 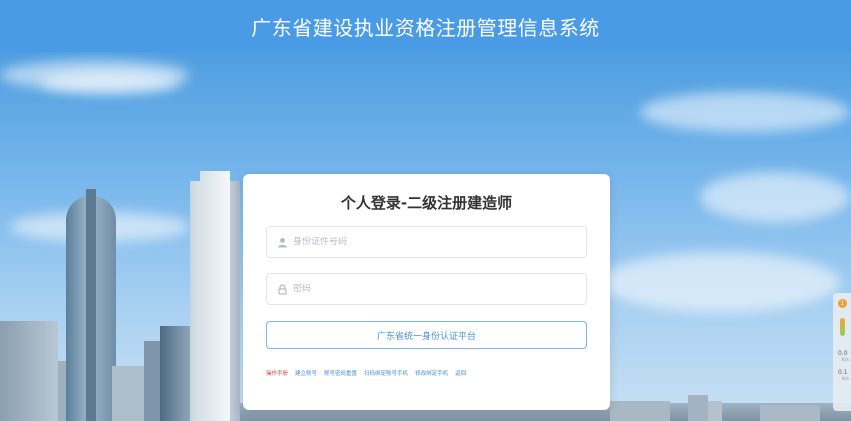 I want to click on page-title: 广东省建设执业资格注册管理信息系统, so click(x=425, y=27).